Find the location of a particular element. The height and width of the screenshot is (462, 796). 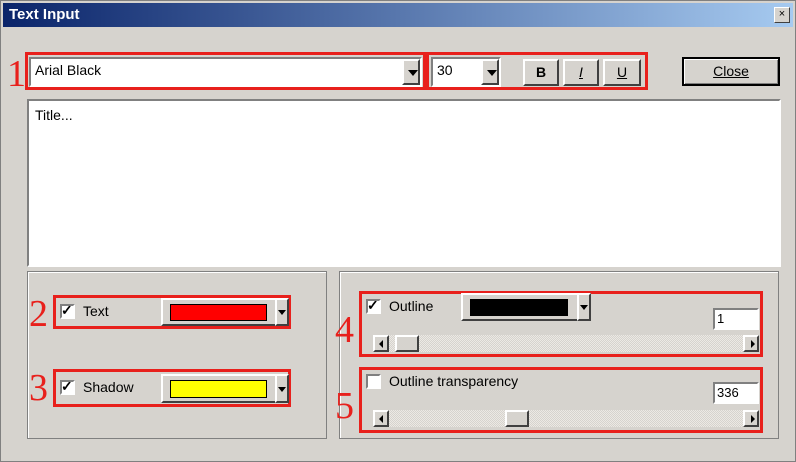

font-name-dropdown-button is located at coordinates (411, 72).